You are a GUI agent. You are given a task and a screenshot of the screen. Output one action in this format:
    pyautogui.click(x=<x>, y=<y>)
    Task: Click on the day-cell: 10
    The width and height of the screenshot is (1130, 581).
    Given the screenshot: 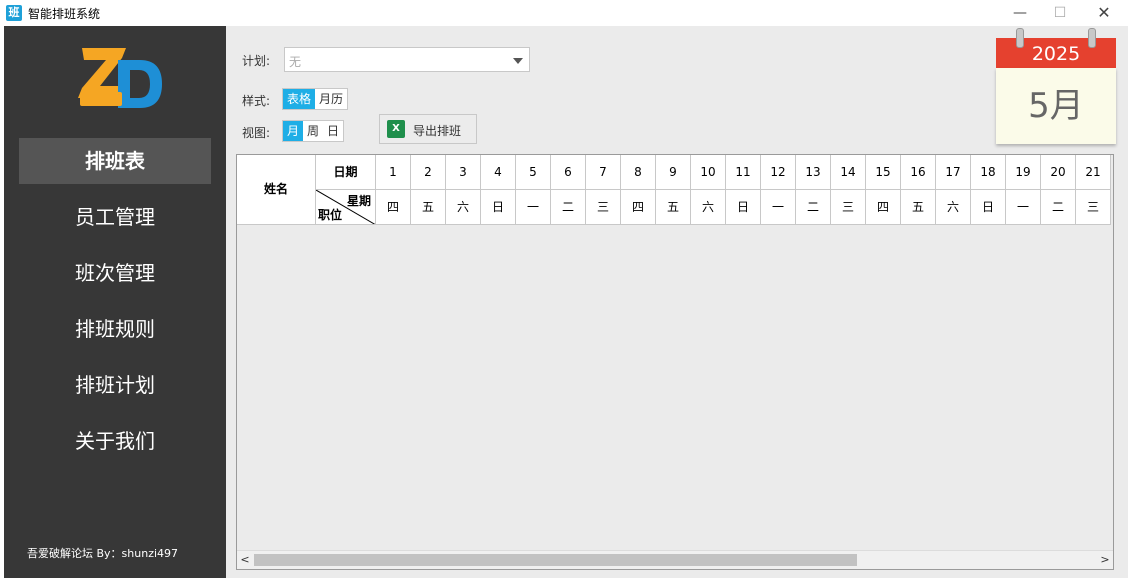 What is the action you would take?
    pyautogui.click(x=708, y=172)
    